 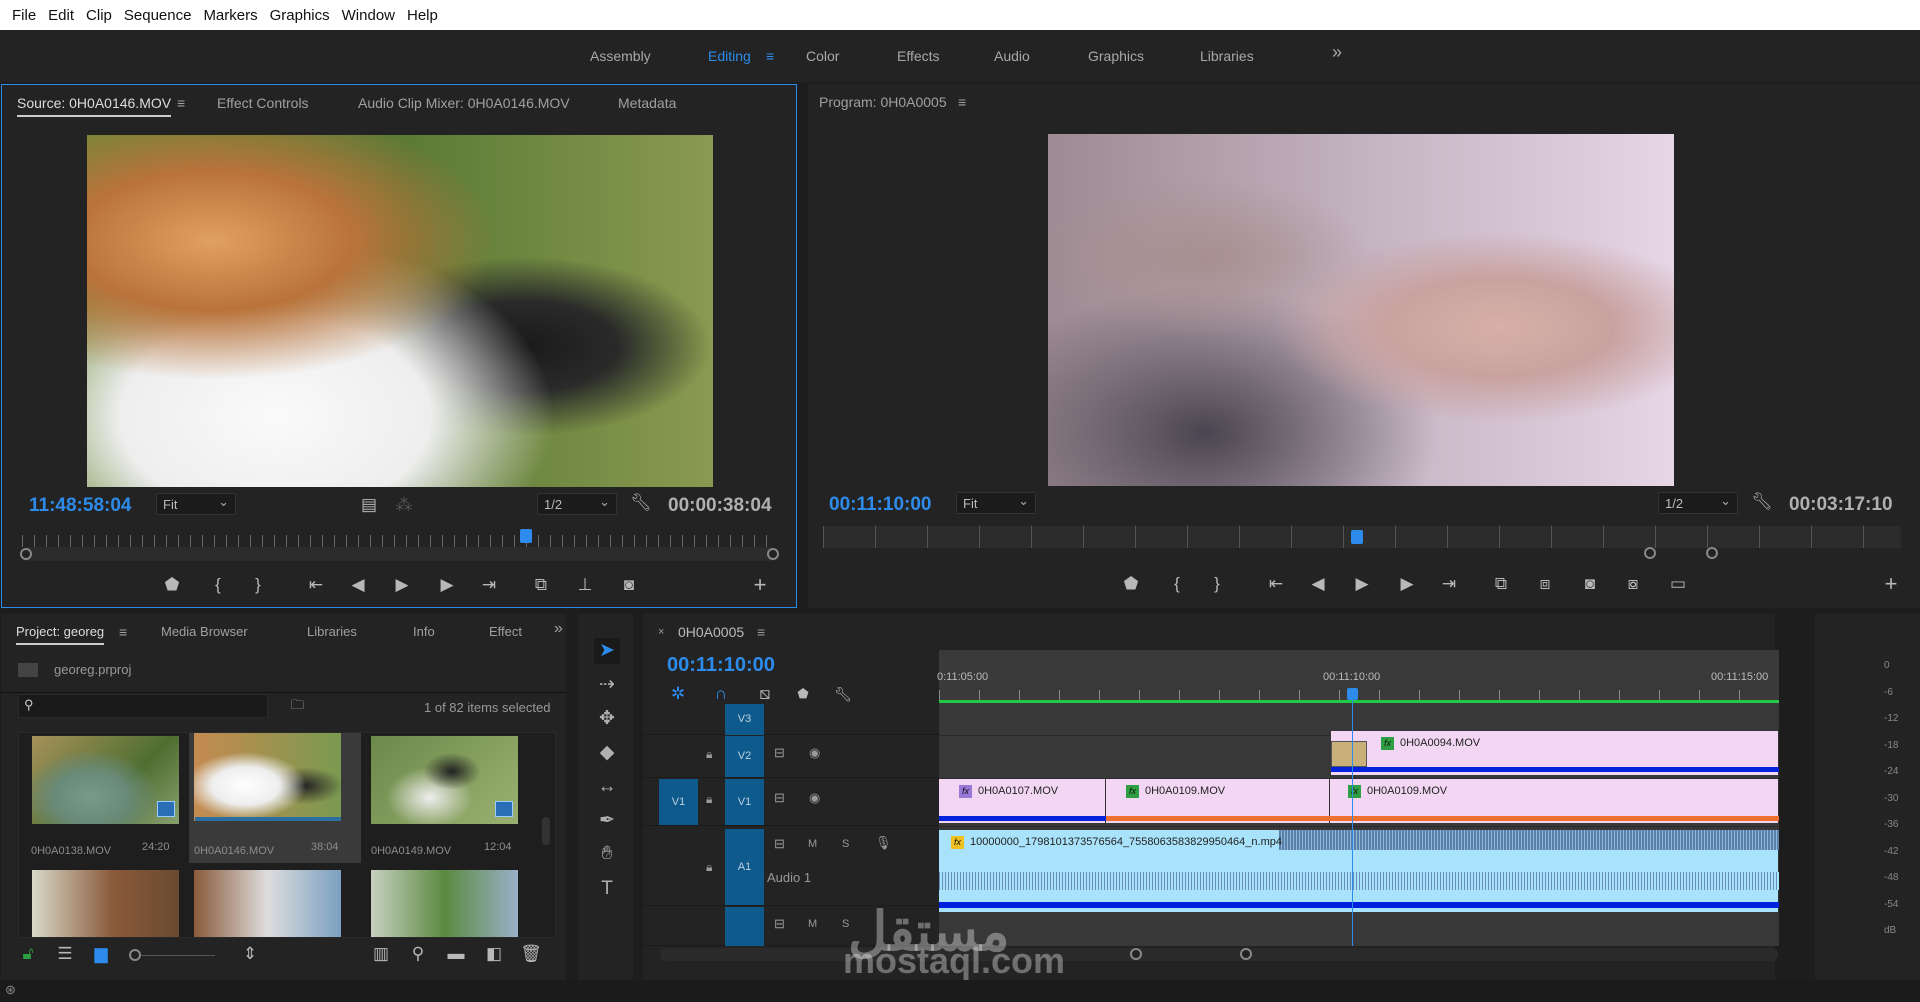 What do you see at coordinates (996, 503) in the screenshot?
I see `program-zoom-dropdown: Fit` at bounding box center [996, 503].